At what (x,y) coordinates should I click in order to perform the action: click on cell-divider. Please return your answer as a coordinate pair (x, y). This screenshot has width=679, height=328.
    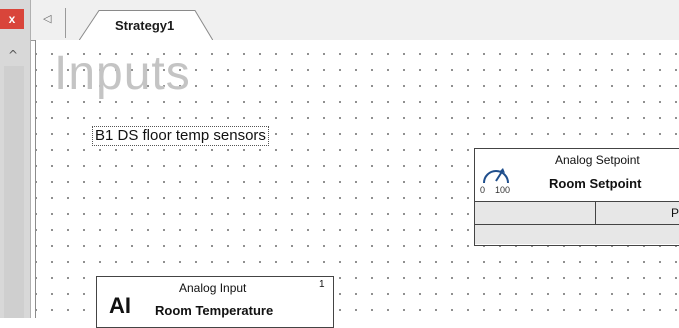
    Looking at the image, I should click on (595, 213).